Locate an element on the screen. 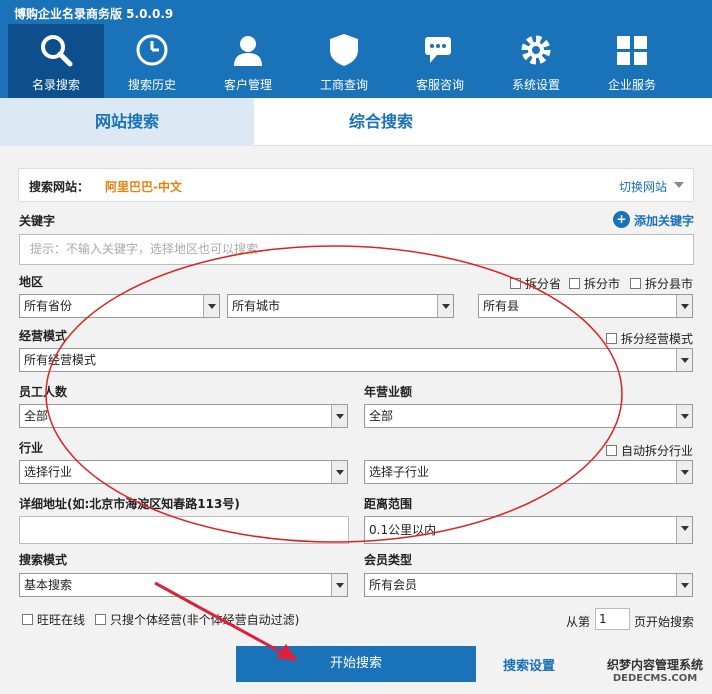 The image size is (712, 694). toolbar-label: 搜索历史 is located at coordinates (151, 85).